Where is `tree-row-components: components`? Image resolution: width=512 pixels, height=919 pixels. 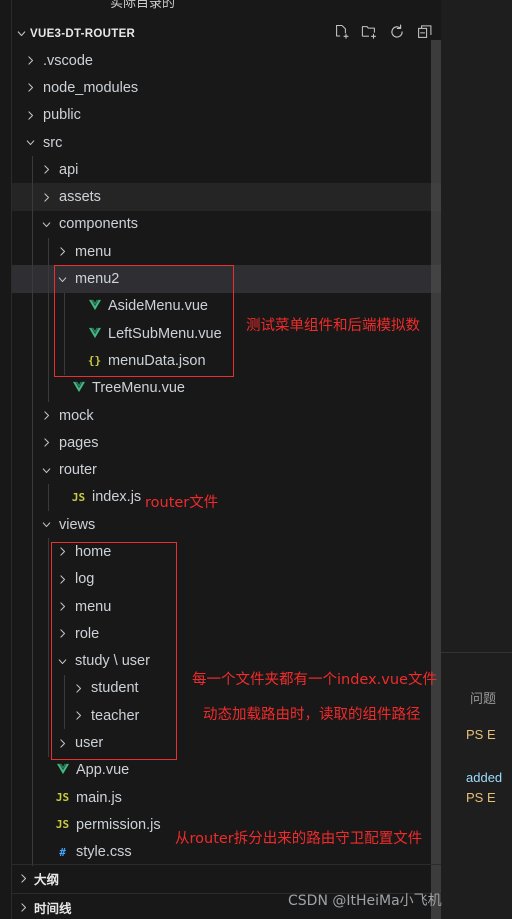
tree-row-components: components is located at coordinates (226, 224).